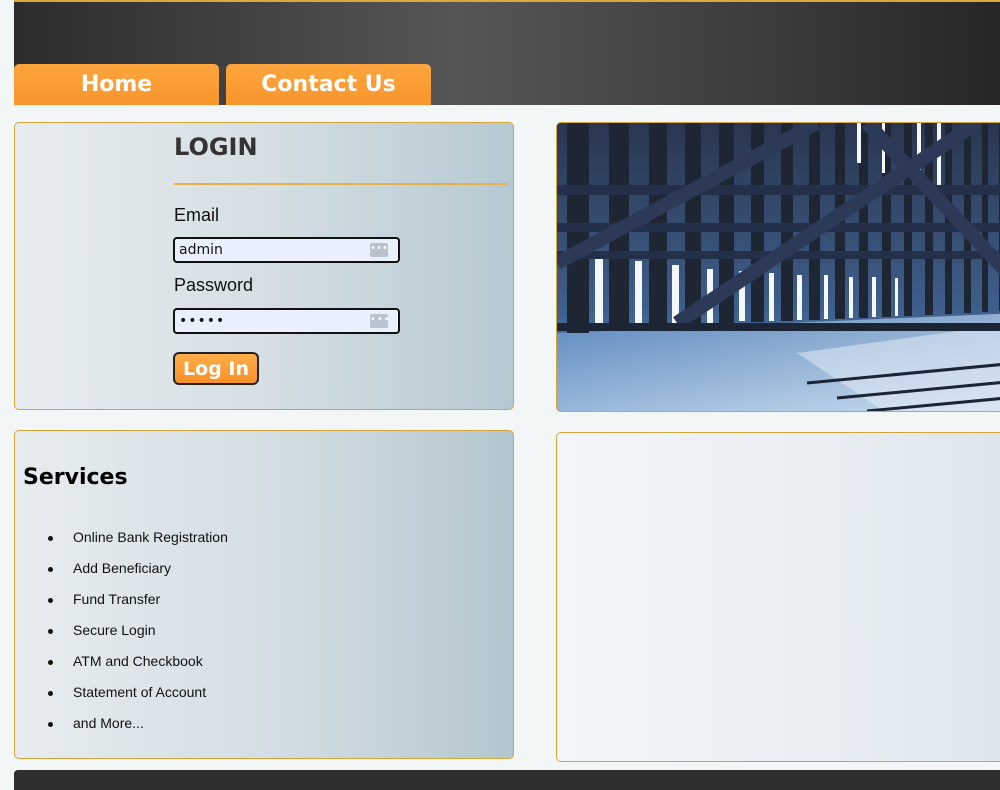 The image size is (1000, 790). Describe the element at coordinates (216, 147) in the screenshot. I see `login-title: LOGIN` at that location.